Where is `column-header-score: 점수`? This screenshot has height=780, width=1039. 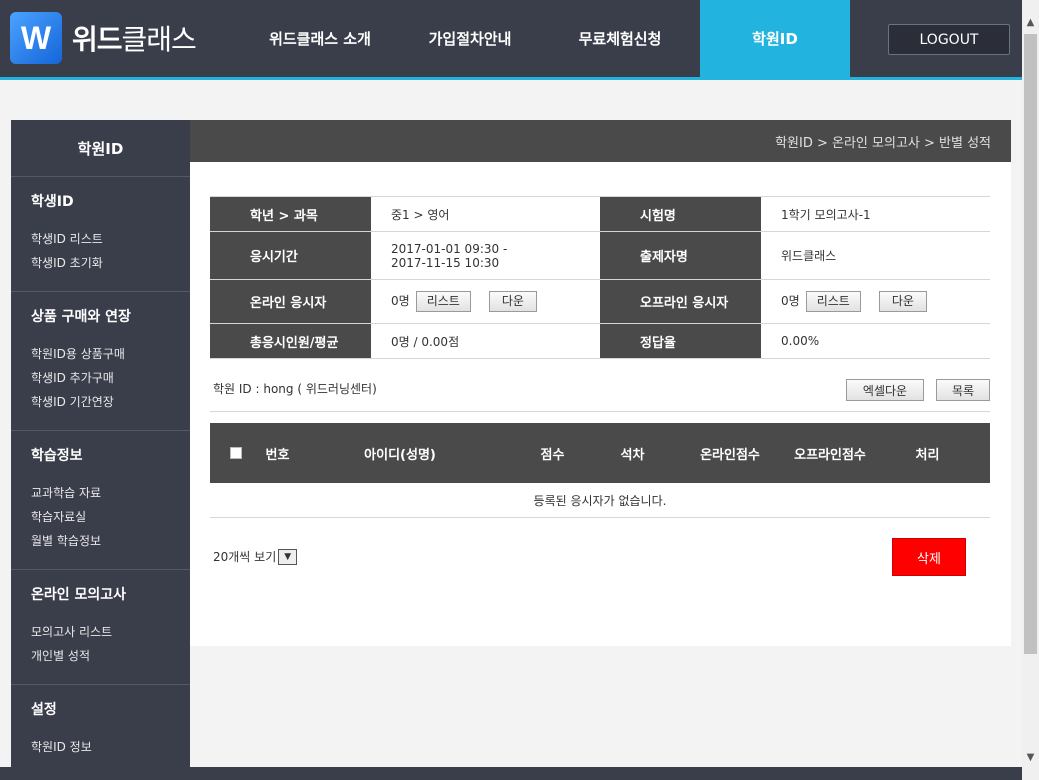
column-header-score: 점수 is located at coordinates (552, 455).